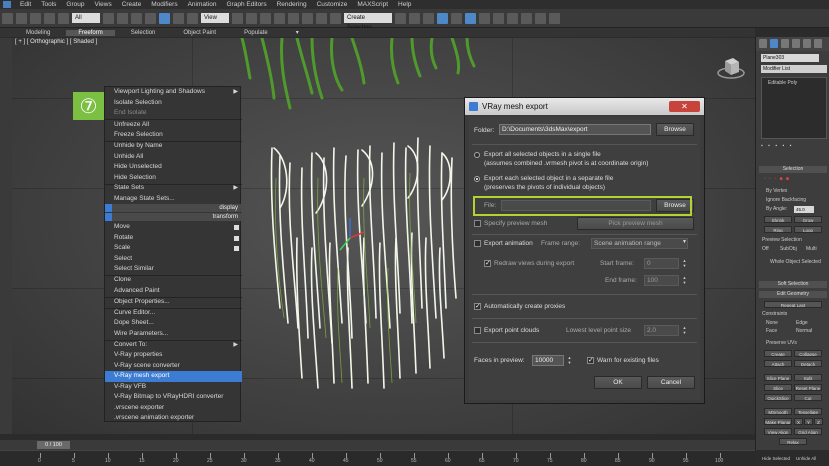 This screenshot has height=466, width=829. What do you see at coordinates (590, 360) in the screenshot?
I see `warn-existing-checkbox` at bounding box center [590, 360].